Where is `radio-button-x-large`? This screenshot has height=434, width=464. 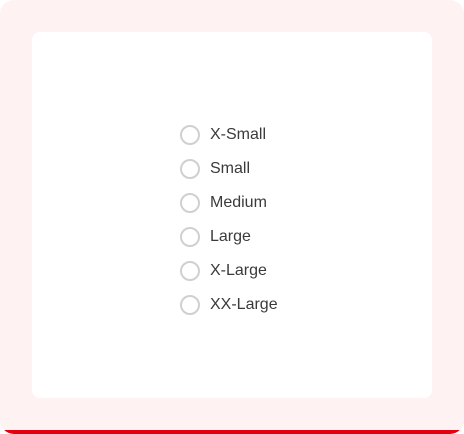
radio-button-x-large is located at coordinates (190, 271).